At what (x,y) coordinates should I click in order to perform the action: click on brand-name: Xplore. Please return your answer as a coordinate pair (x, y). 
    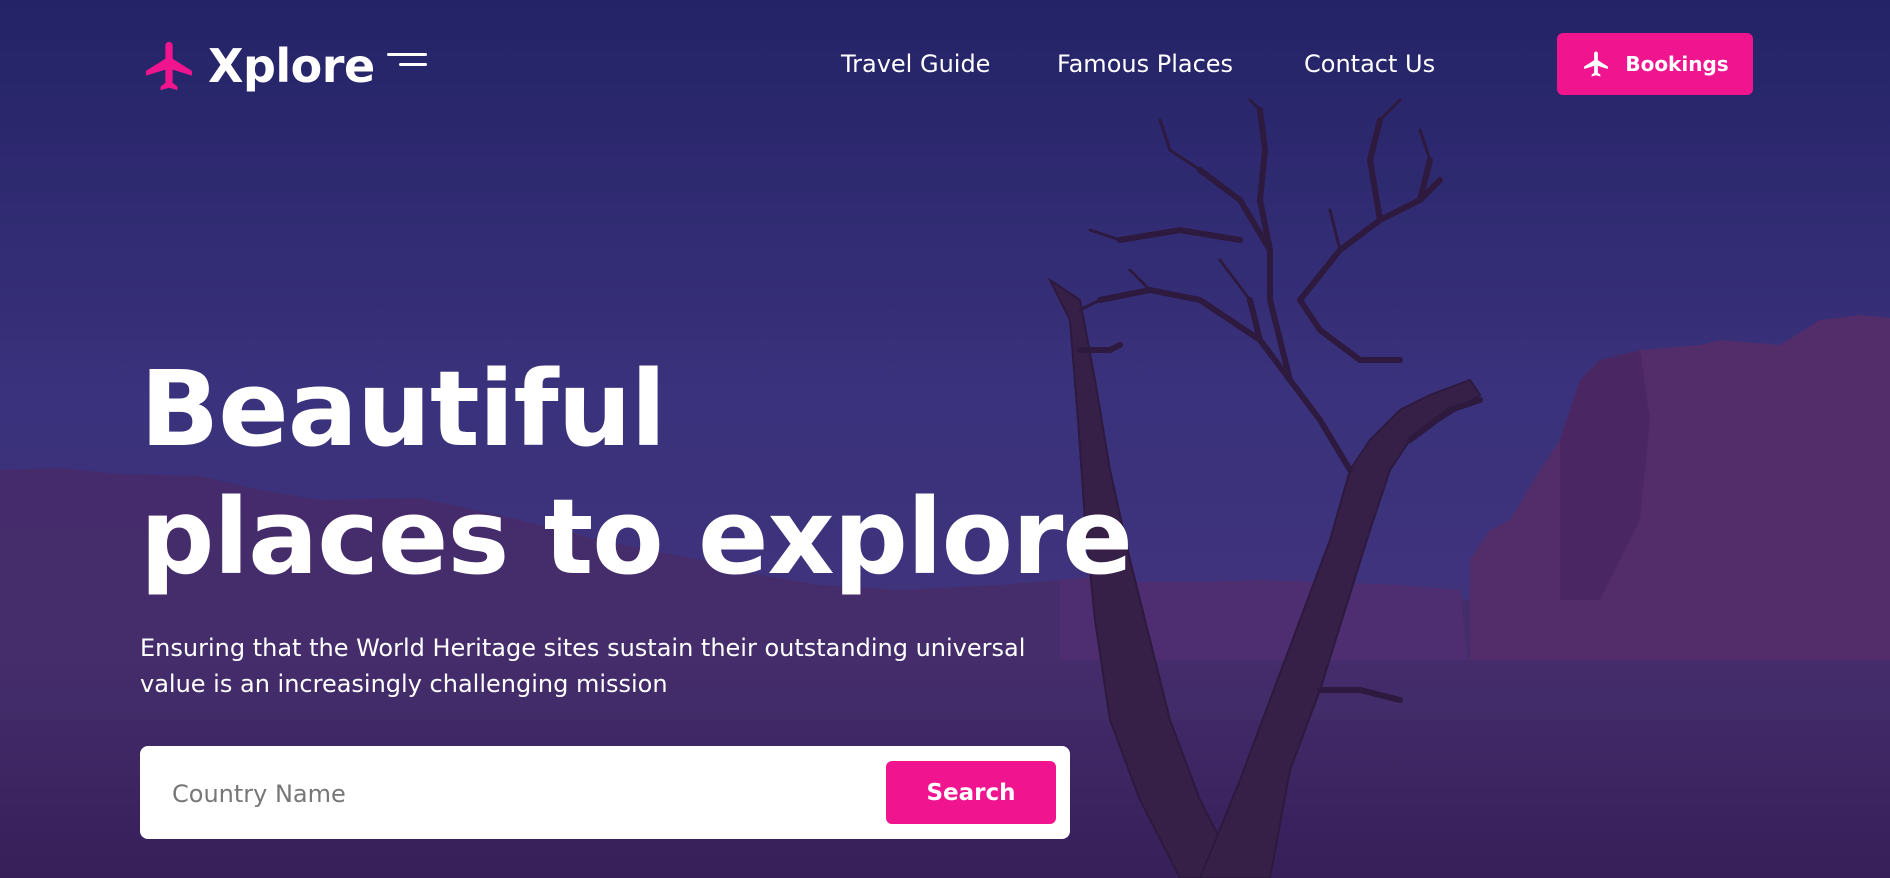
    Looking at the image, I should click on (291, 66).